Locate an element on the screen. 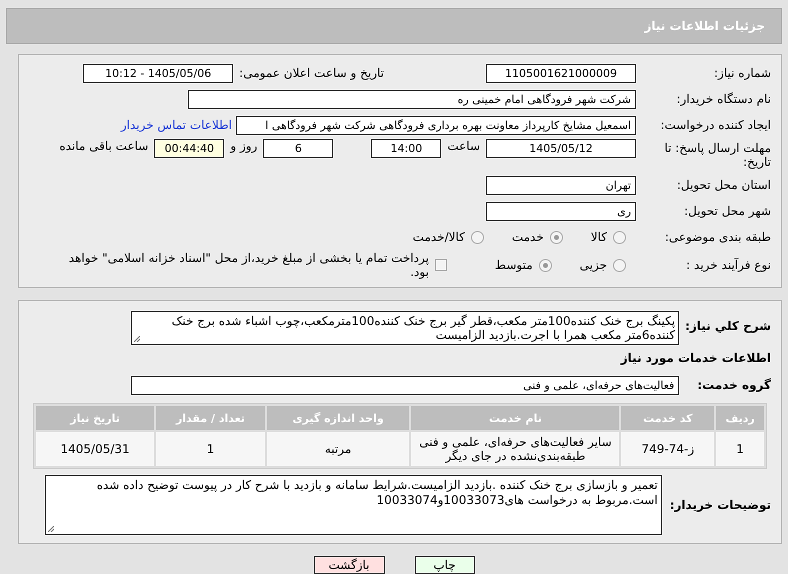 This screenshot has width=788, height=574. option-label: خدمت is located at coordinates (528, 237).